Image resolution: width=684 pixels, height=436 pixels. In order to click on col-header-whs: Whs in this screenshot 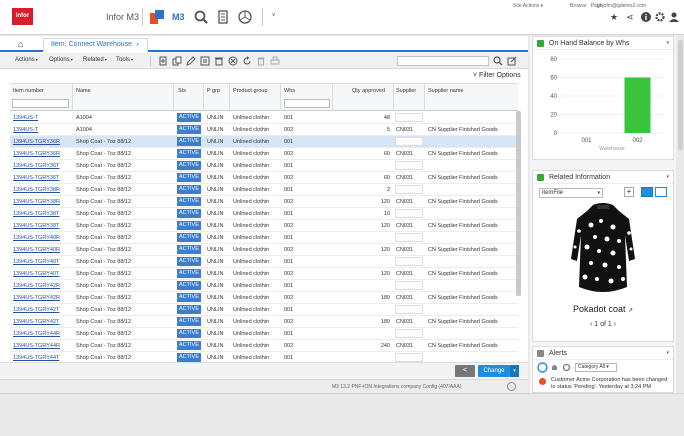, I will do `click(289, 91)`.